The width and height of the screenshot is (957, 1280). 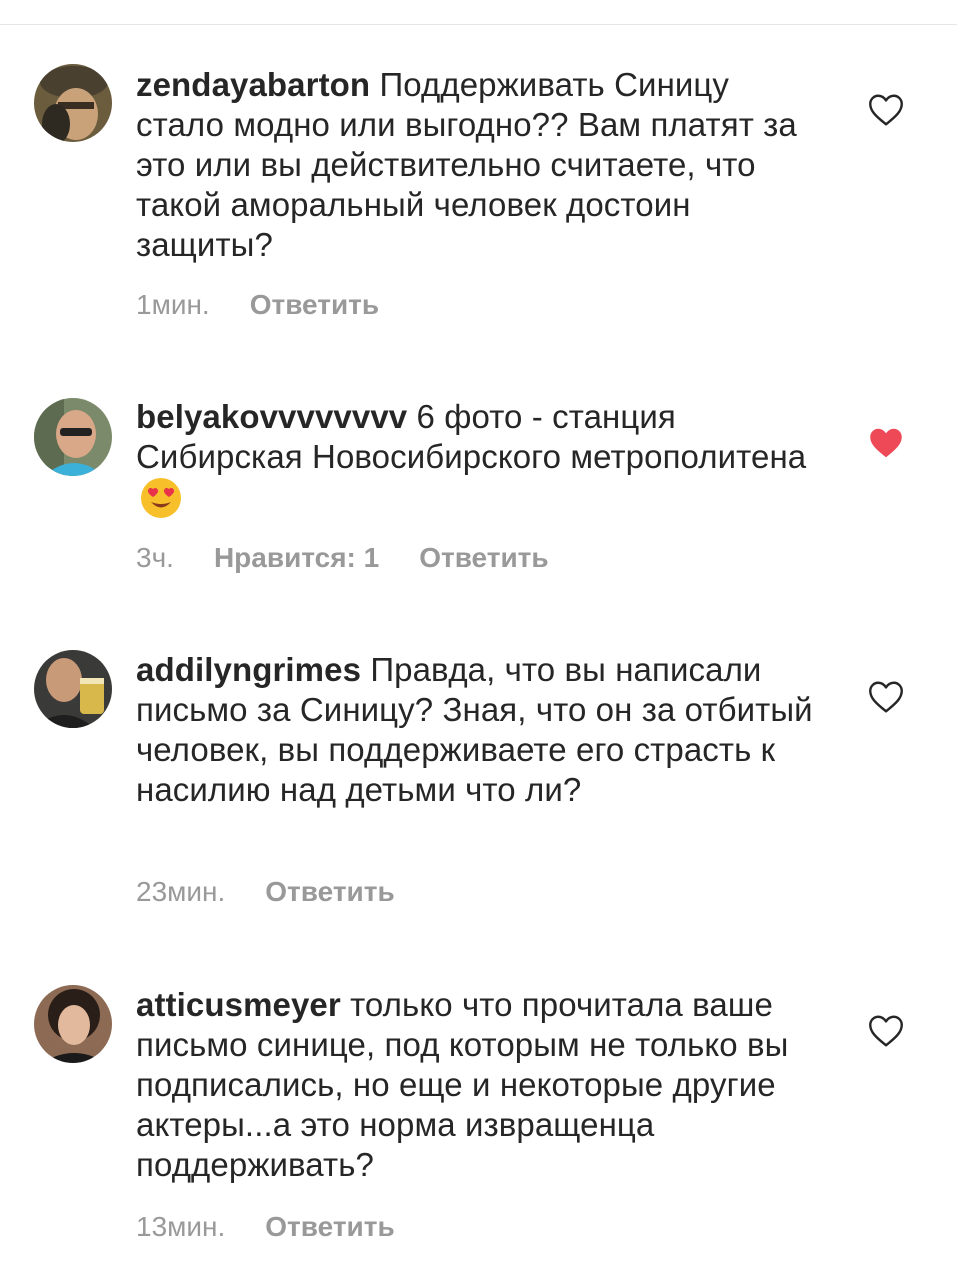 I want to click on likes-count: Нравится: 1, so click(x=296, y=558).